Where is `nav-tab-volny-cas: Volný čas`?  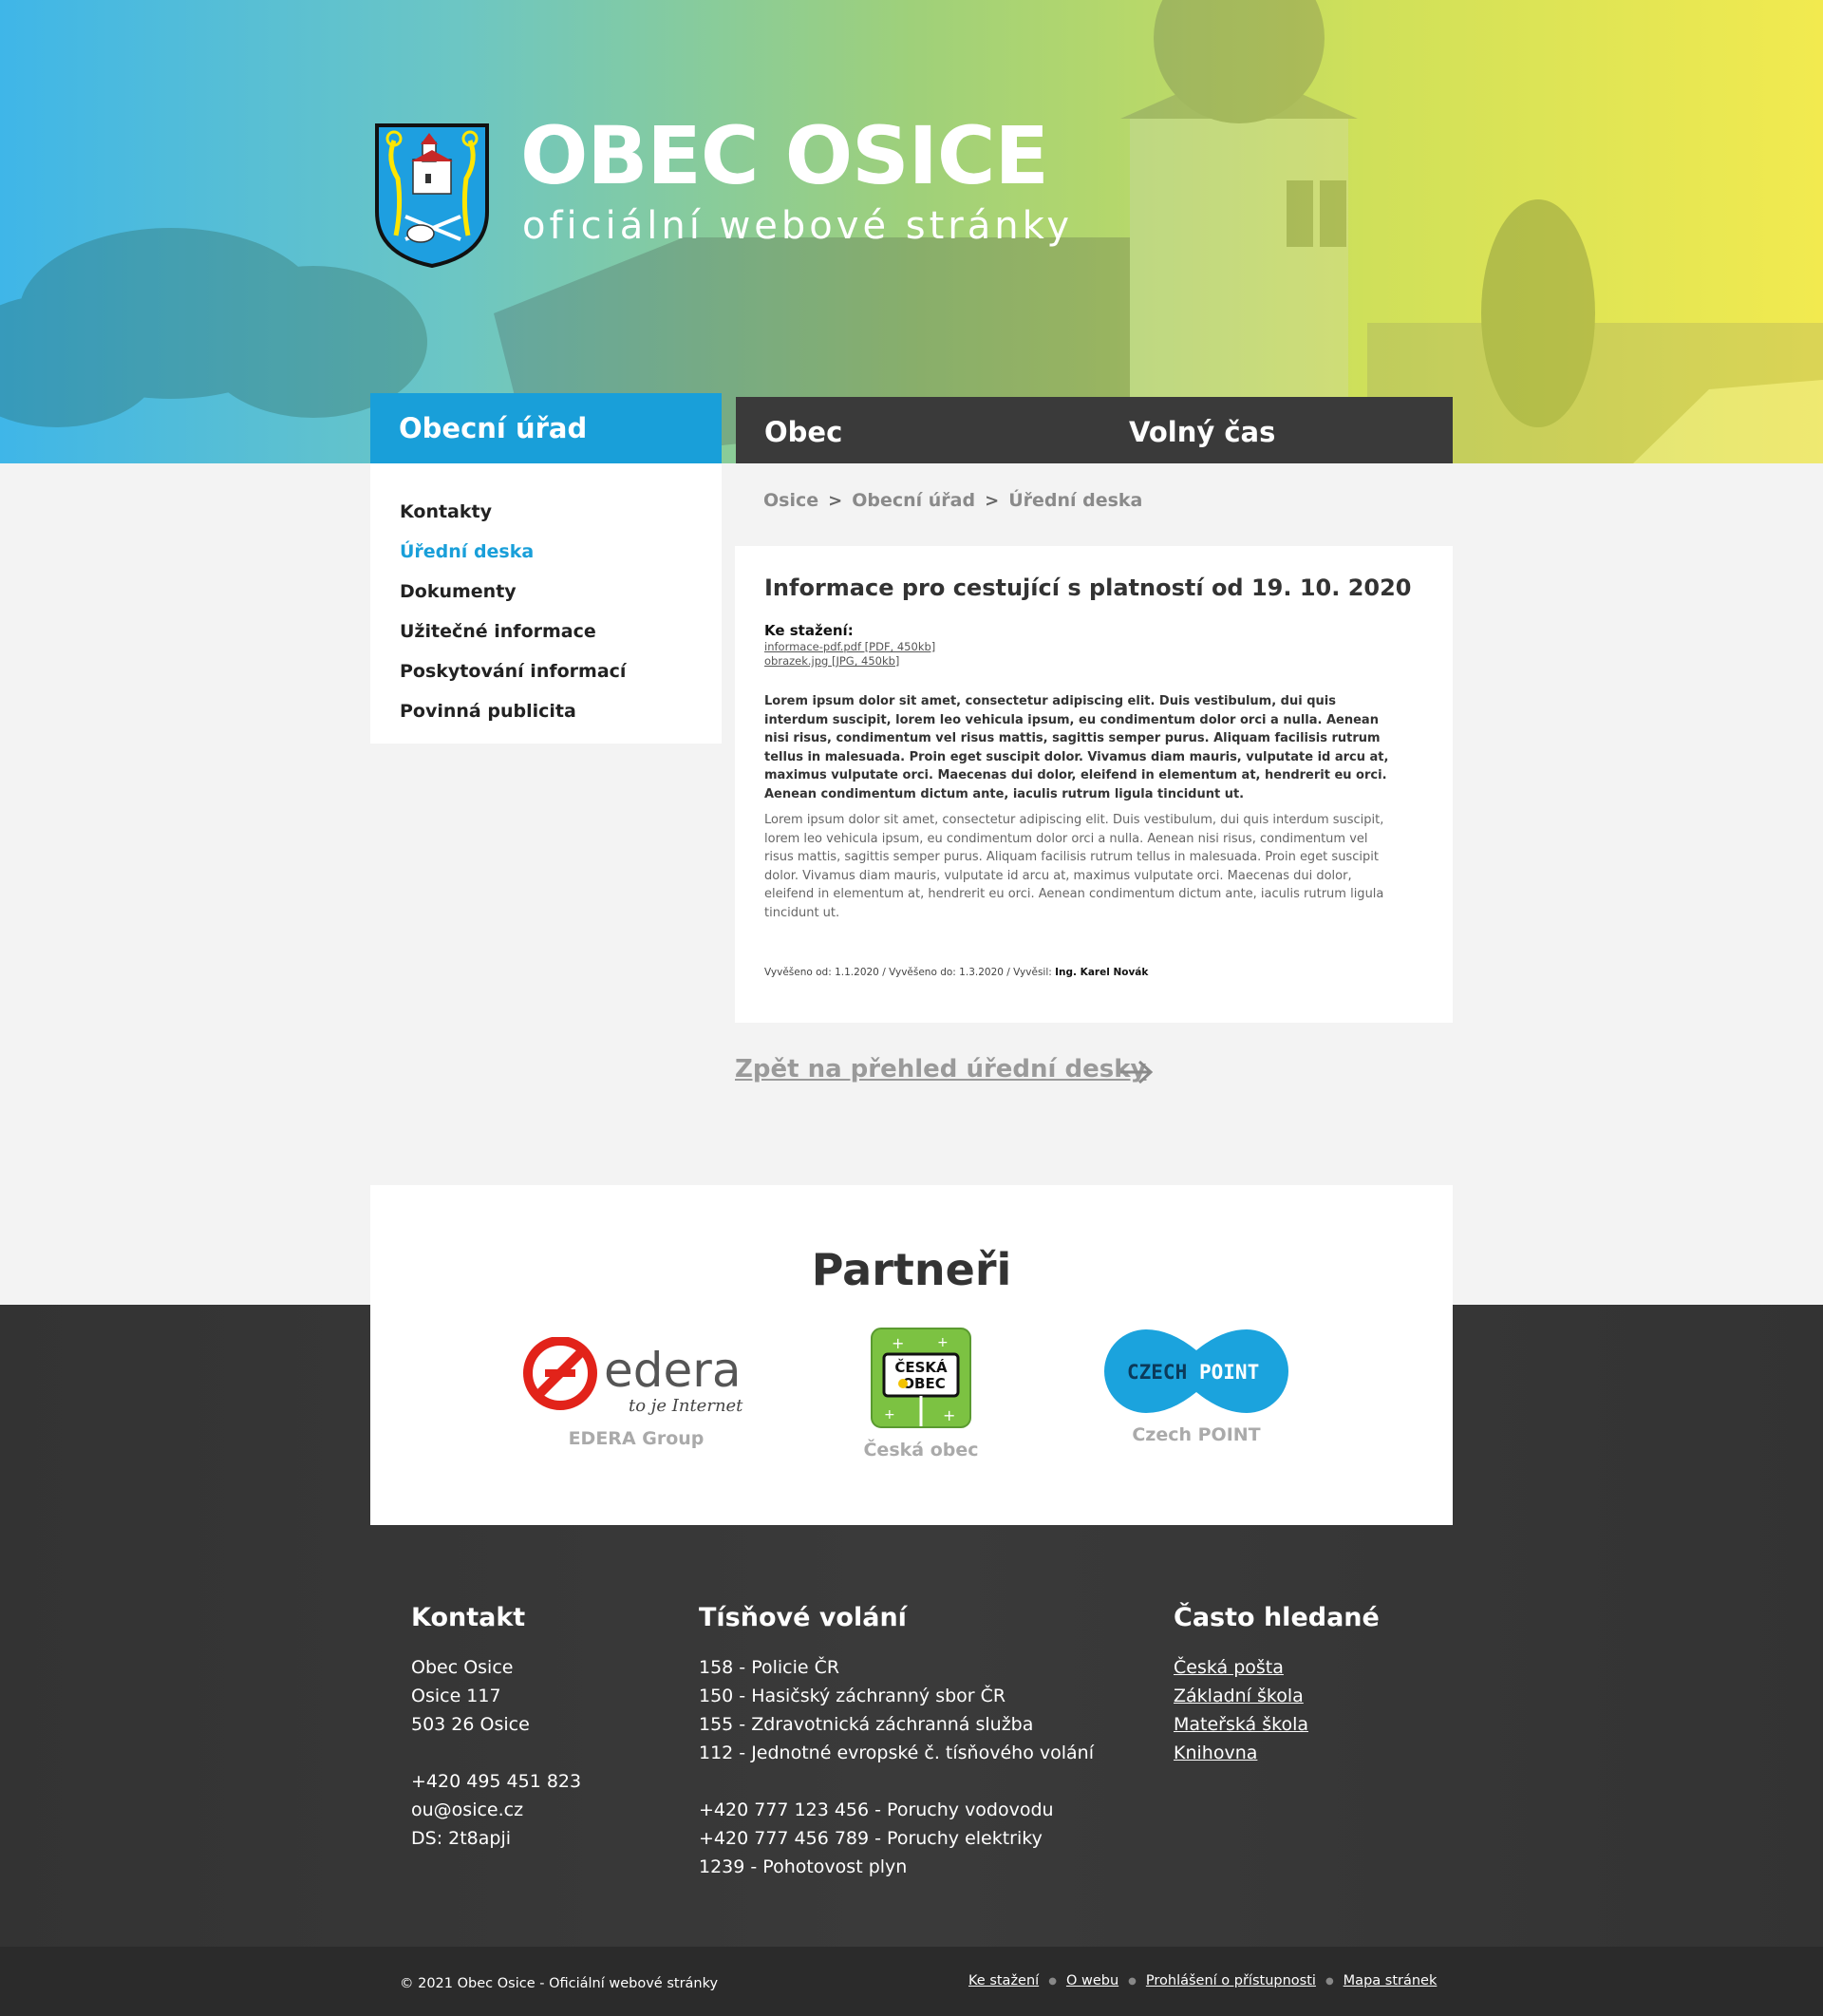 nav-tab-volny-cas: Volný čas is located at coordinates (1270, 430).